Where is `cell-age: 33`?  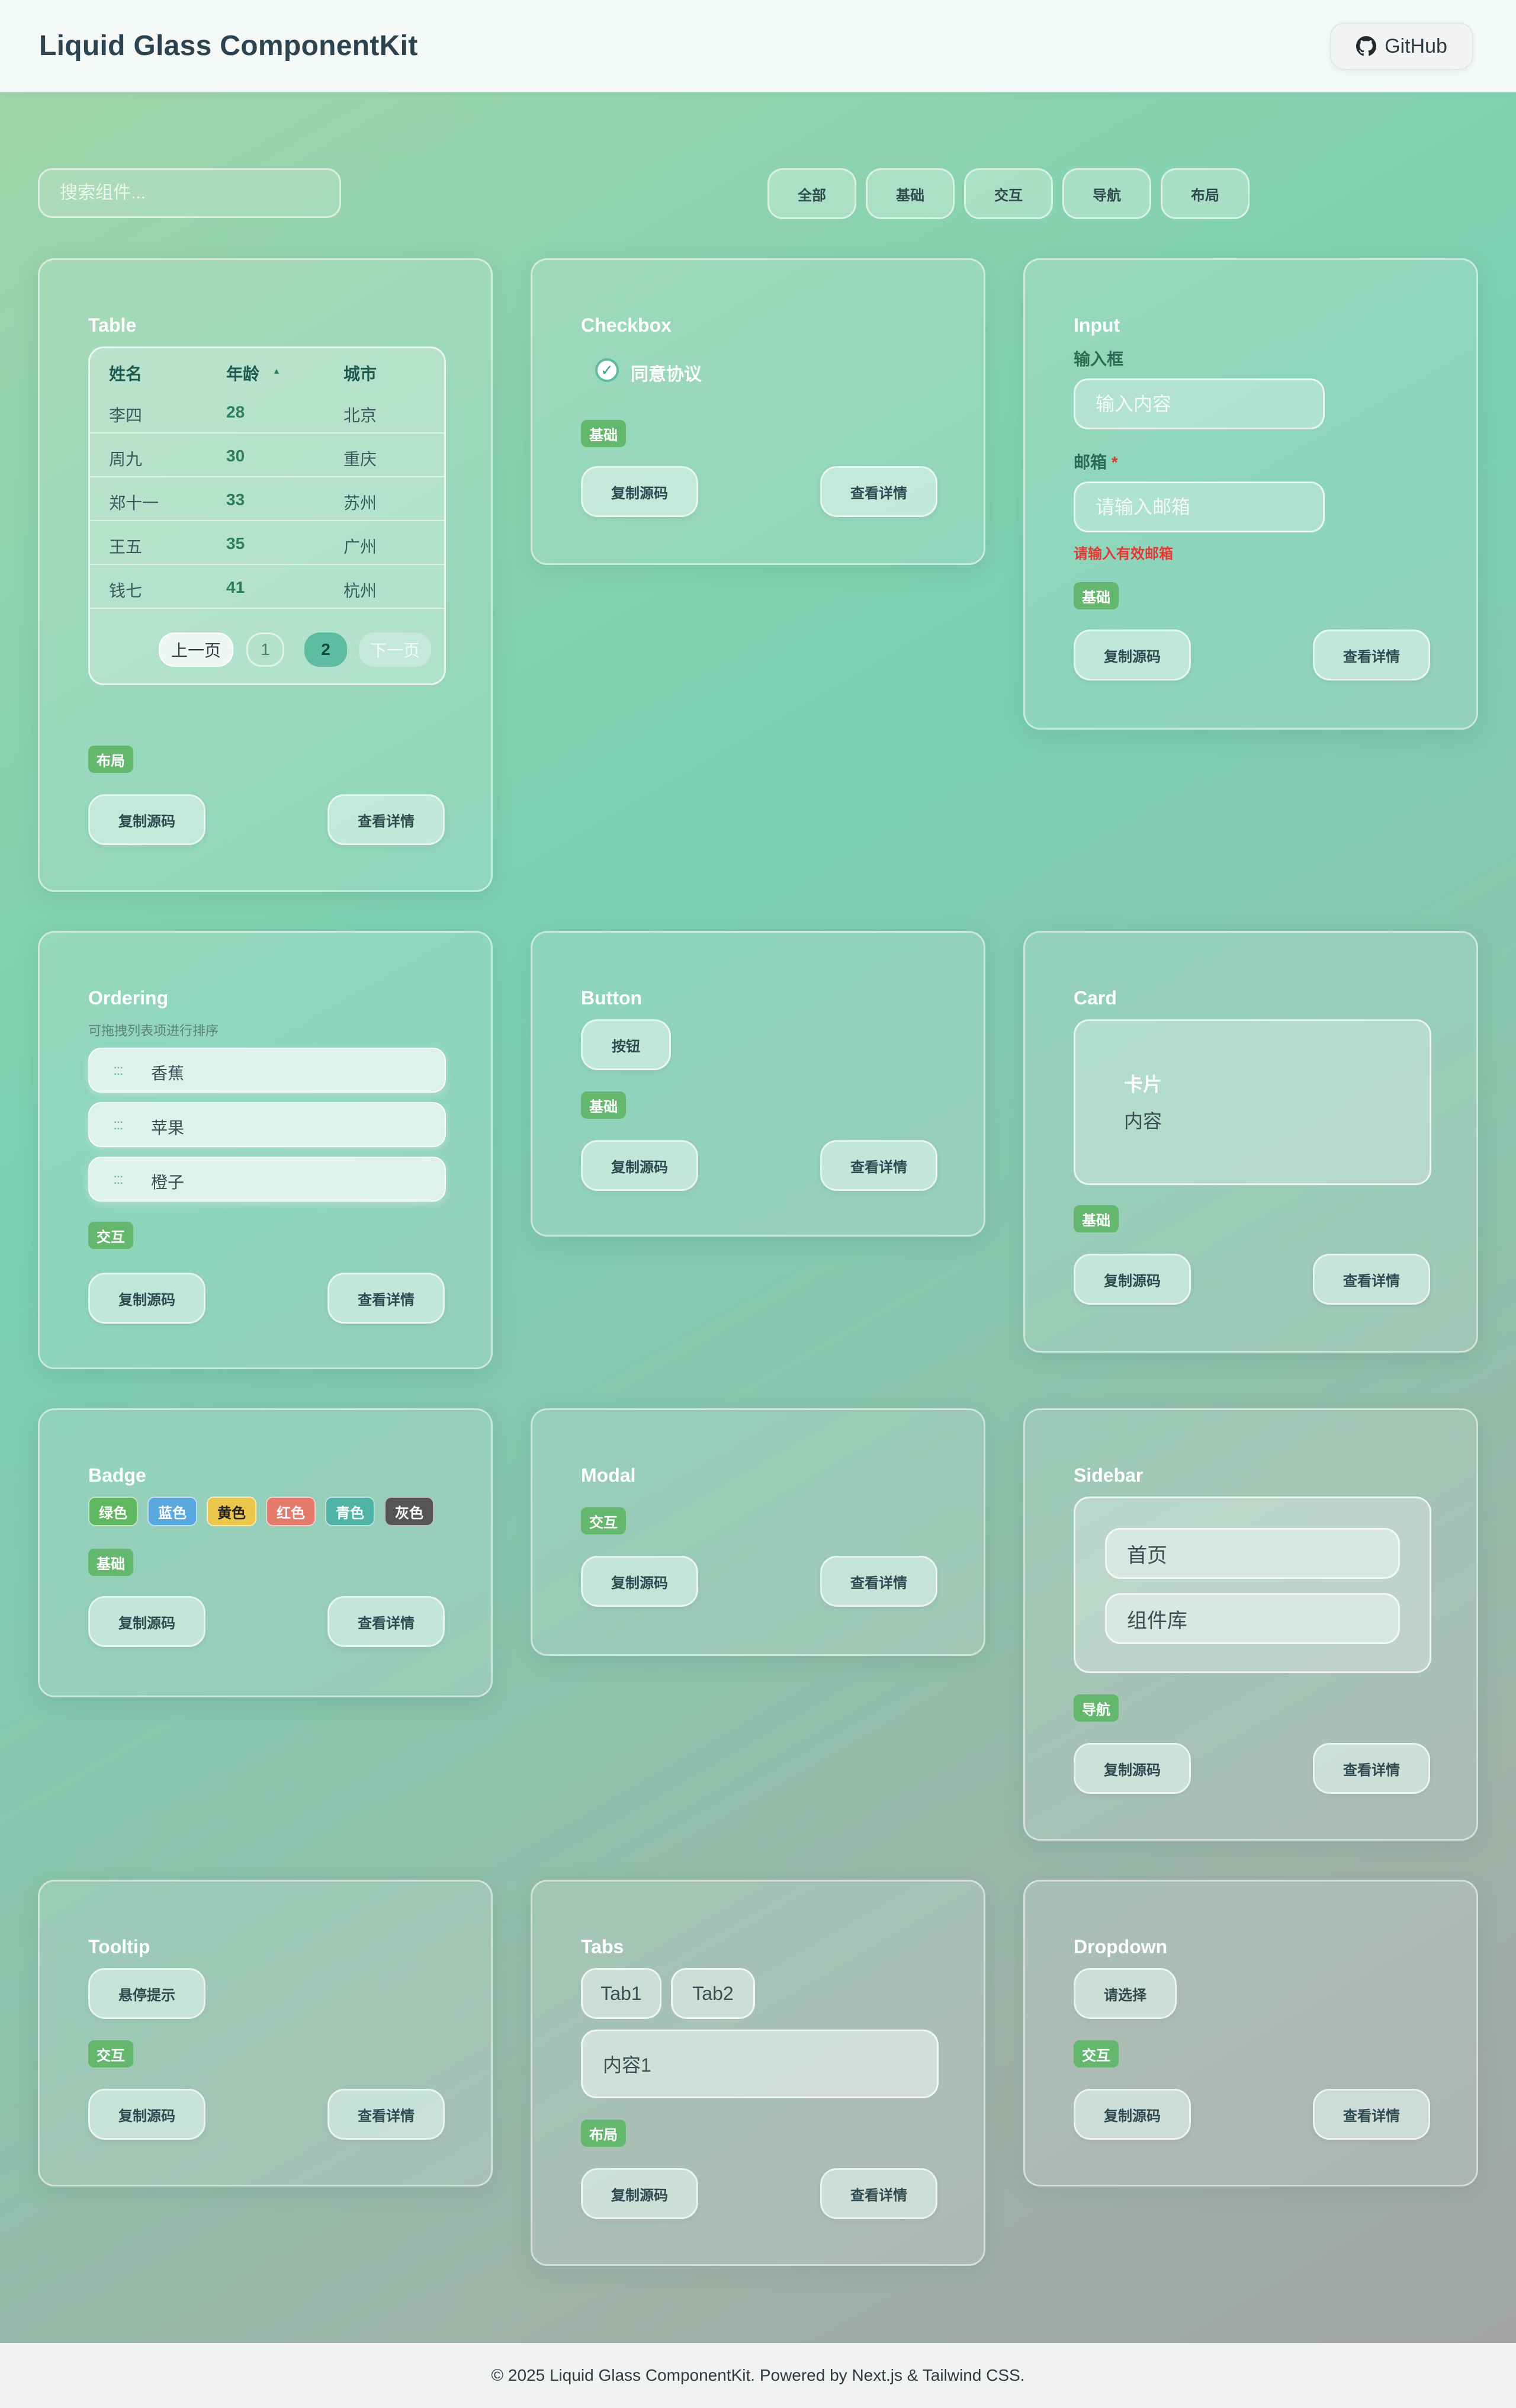
cell-age: 33 is located at coordinates (235, 499).